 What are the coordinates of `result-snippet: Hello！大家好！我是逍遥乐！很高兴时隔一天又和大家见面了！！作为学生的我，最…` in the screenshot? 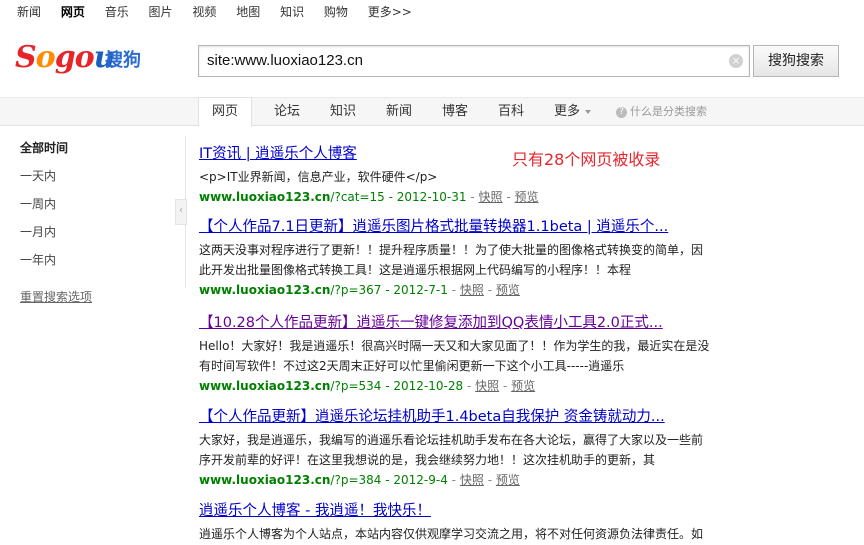 It's located at (479, 356).